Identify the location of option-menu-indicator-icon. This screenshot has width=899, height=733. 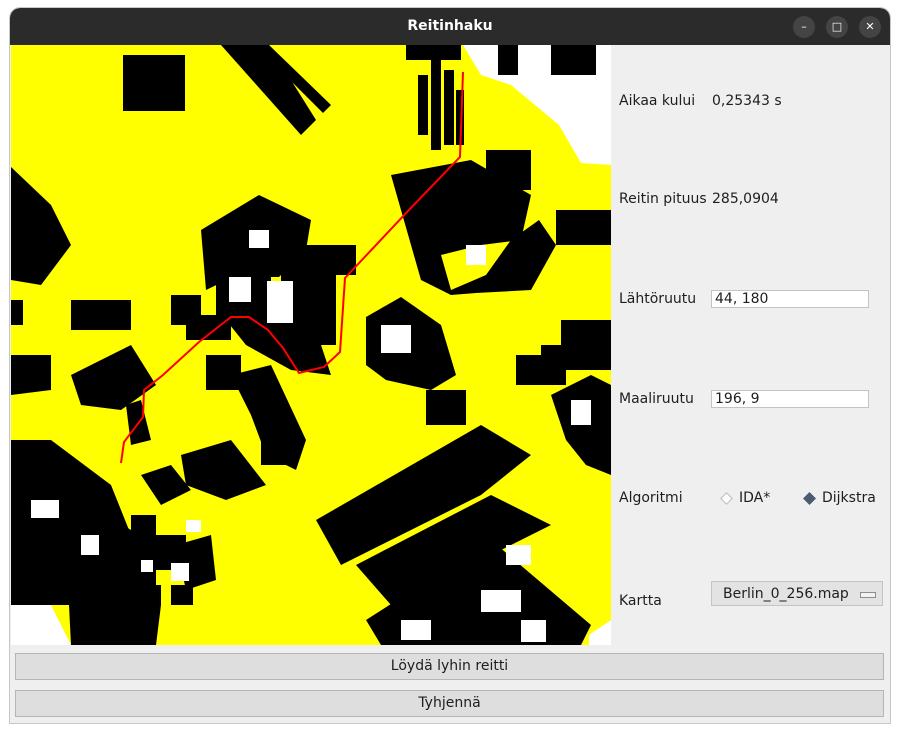
(868, 595).